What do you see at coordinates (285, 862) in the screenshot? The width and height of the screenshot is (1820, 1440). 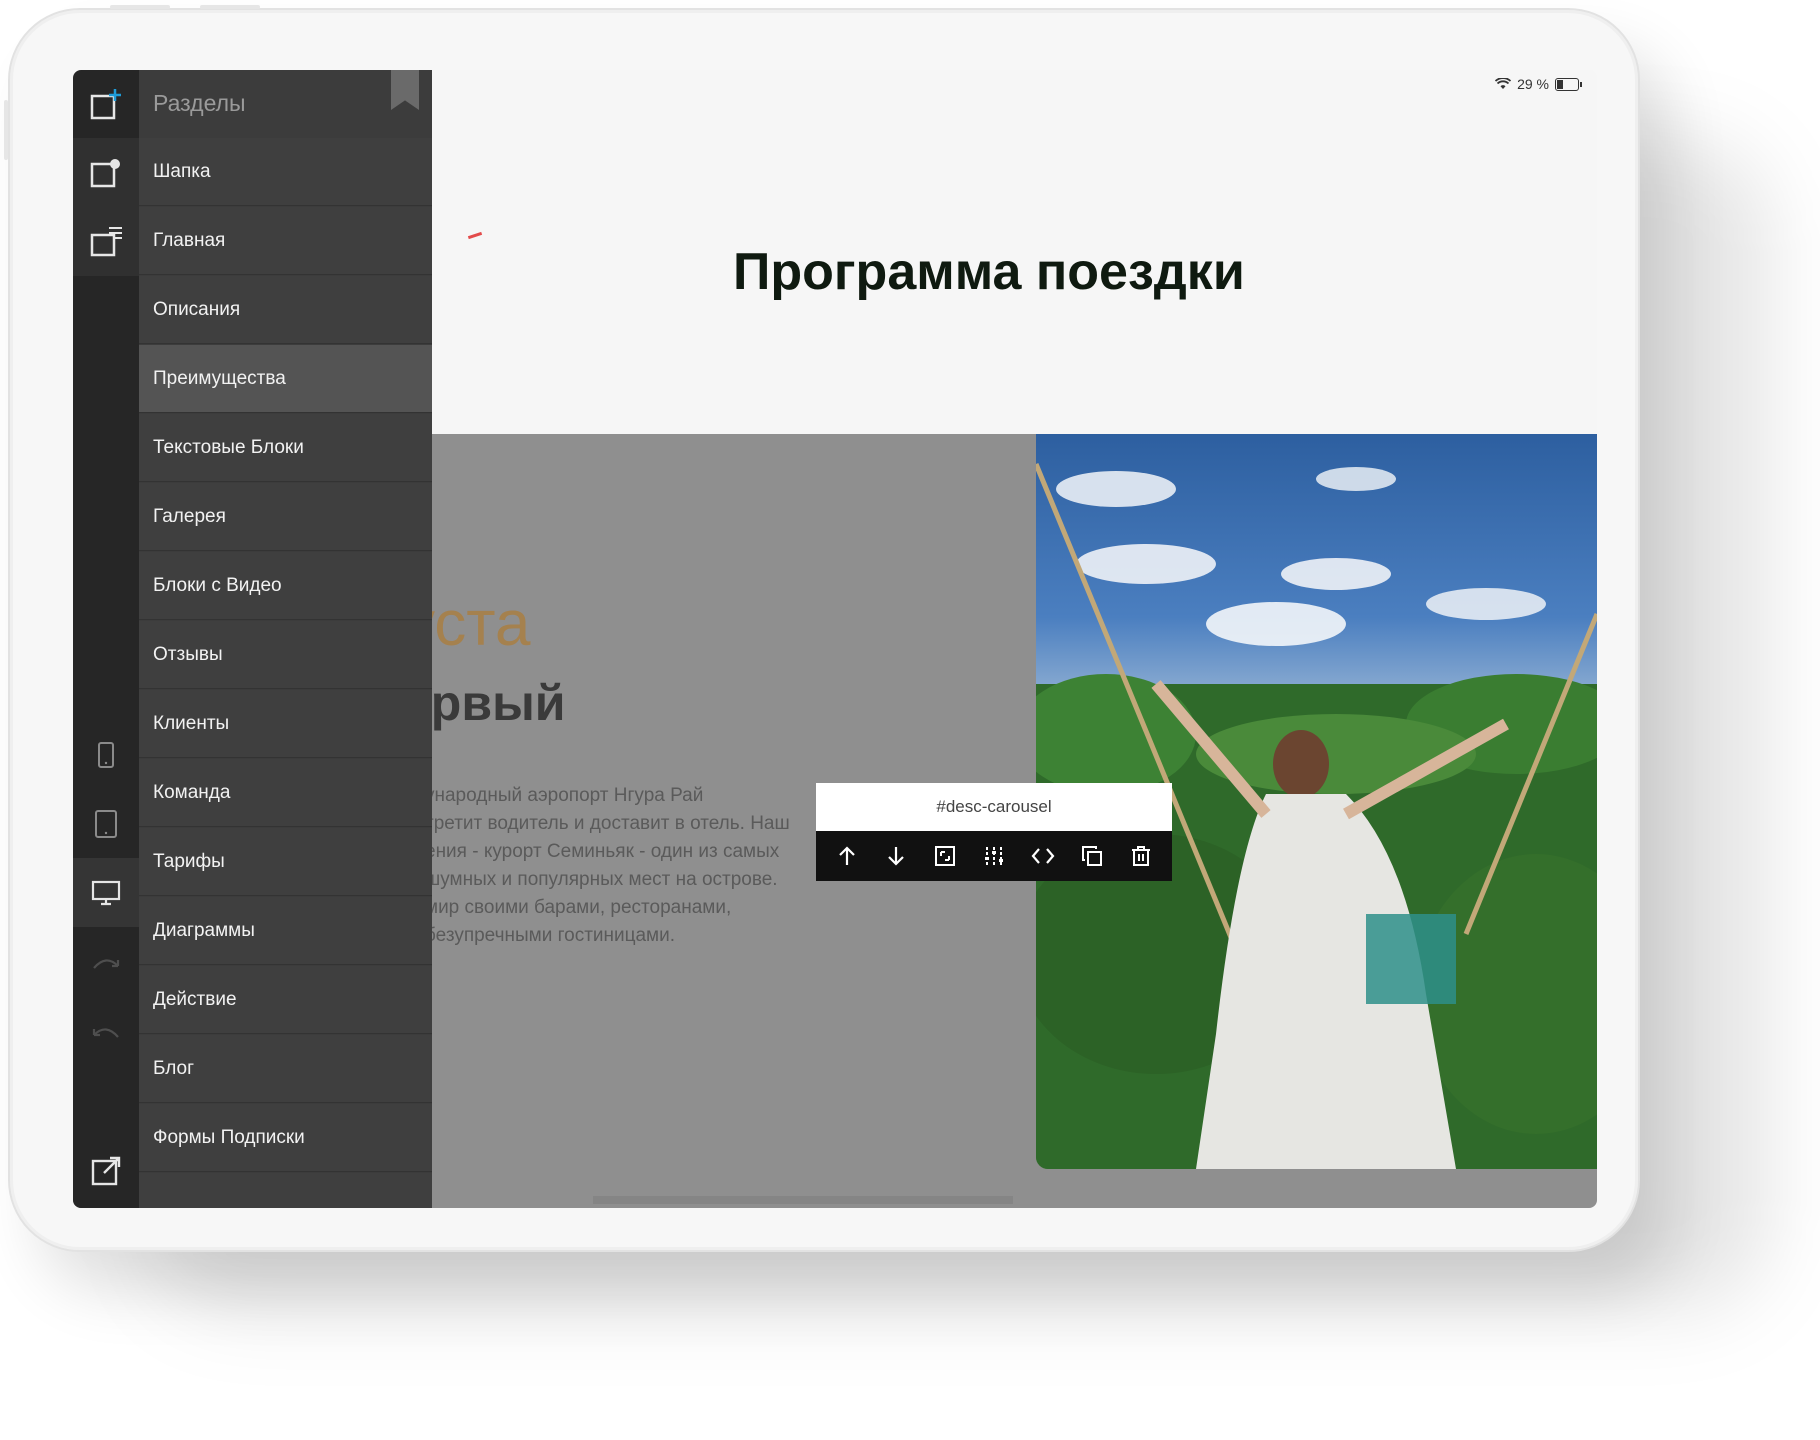 I see `panel-item-pricing: Тарифы` at bounding box center [285, 862].